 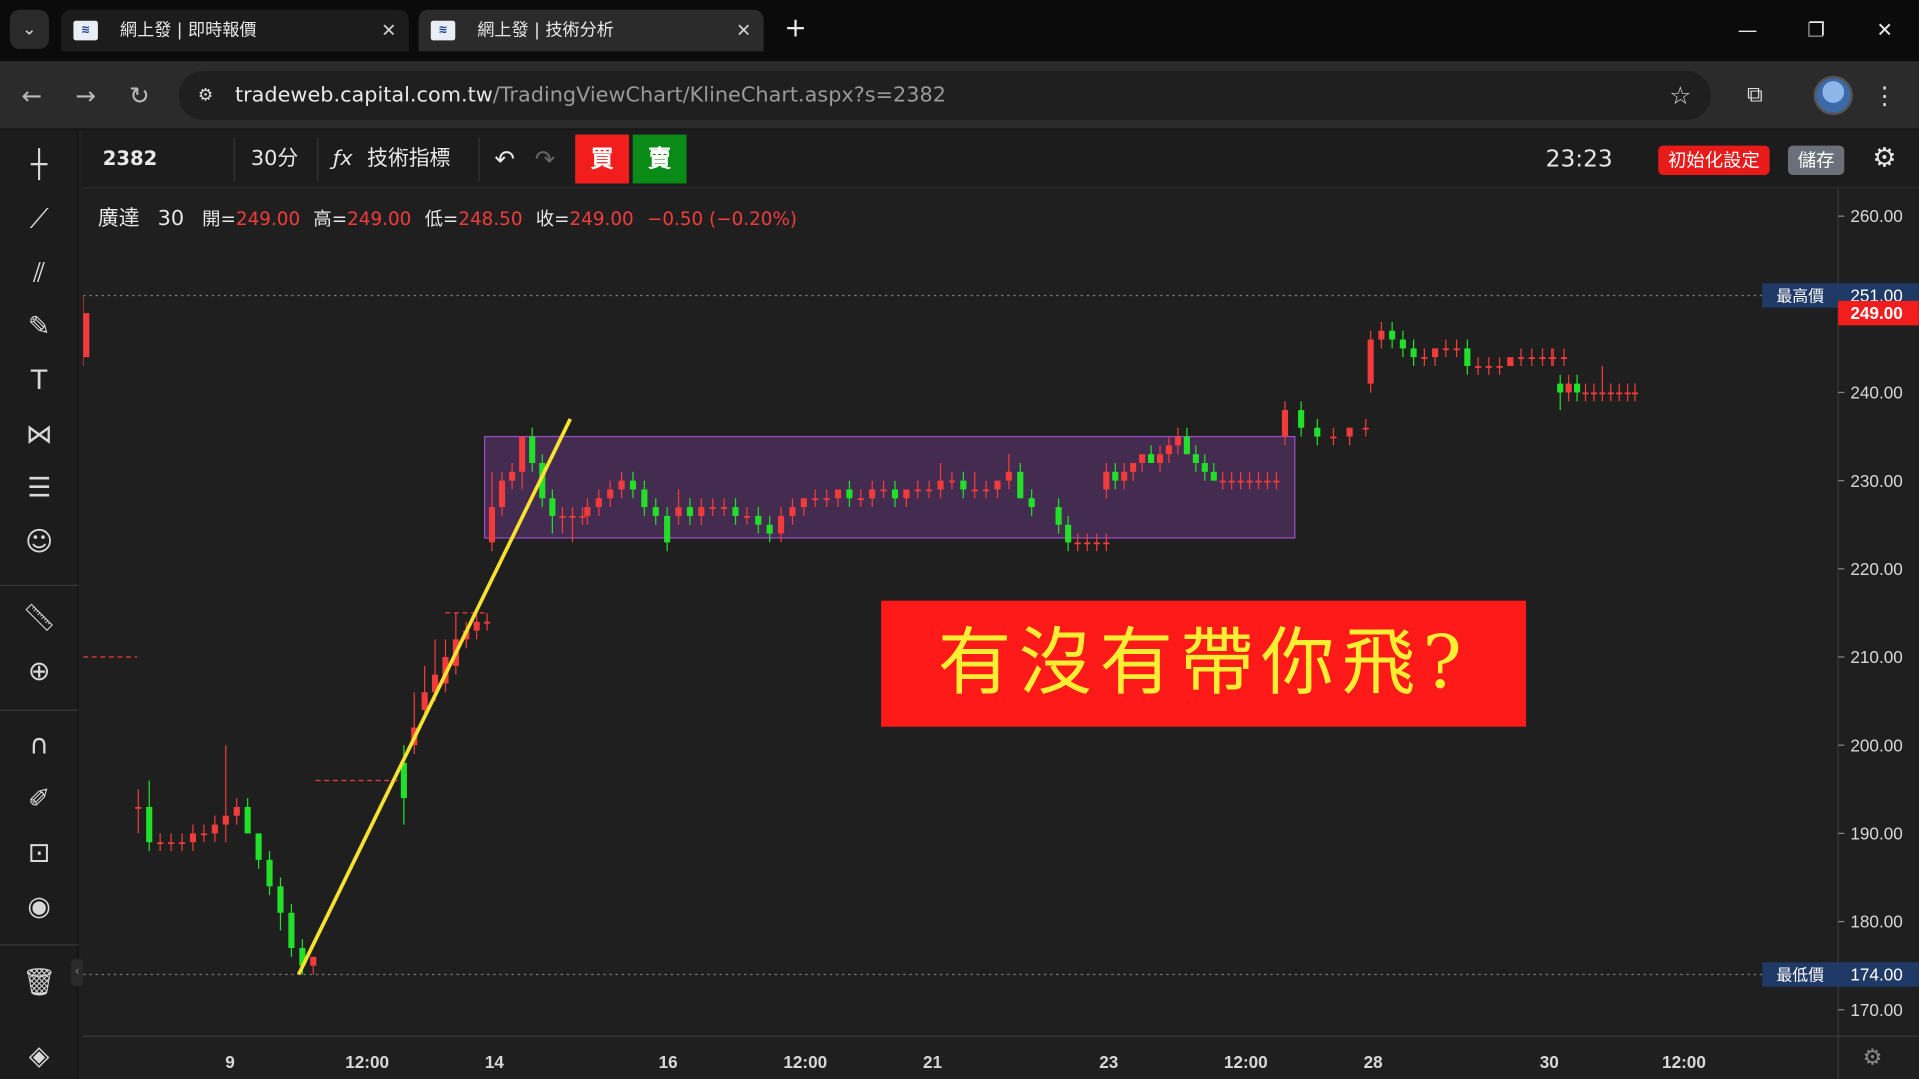 I want to click on reload-icon: ↻, so click(x=139, y=95).